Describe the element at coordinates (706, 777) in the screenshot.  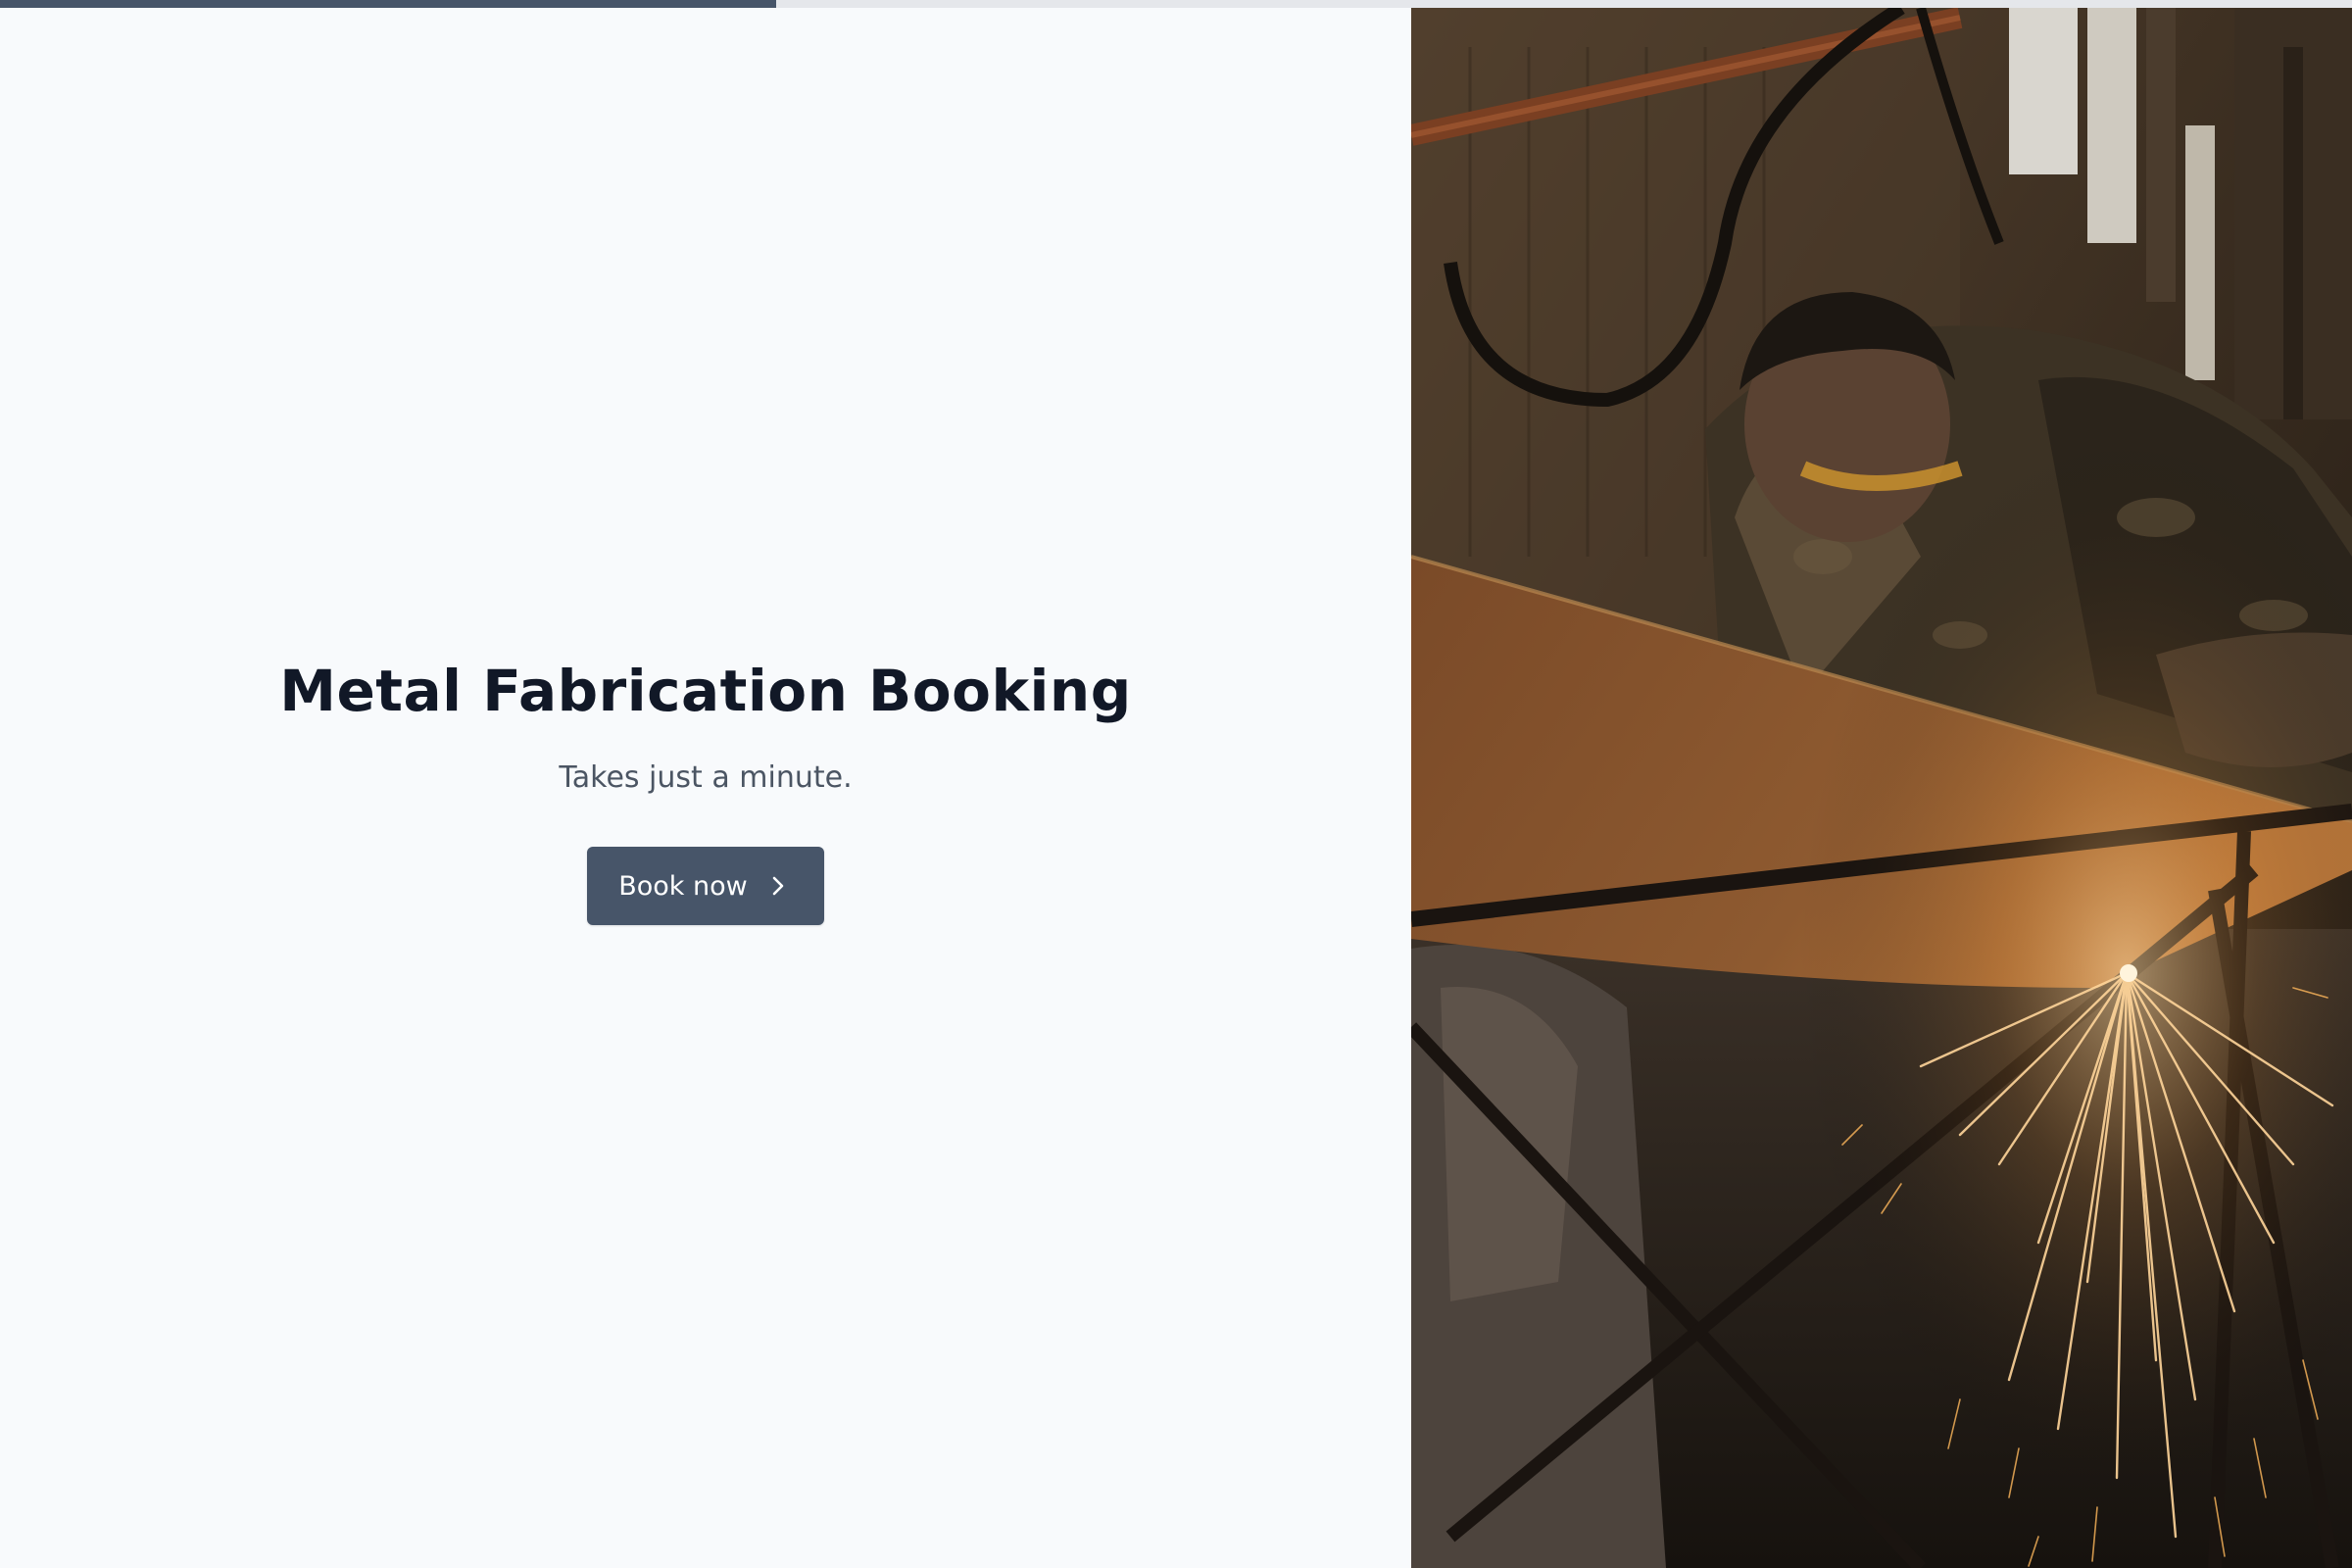
I see `page-subtitle: Takes just a minute.` at that location.